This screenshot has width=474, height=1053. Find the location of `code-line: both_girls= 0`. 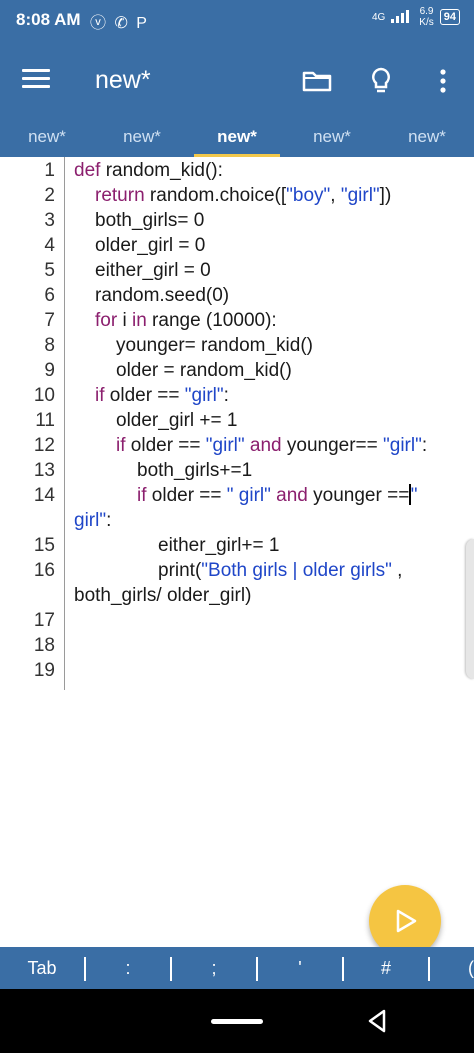

code-line: both_girls= 0 is located at coordinates (150, 220).